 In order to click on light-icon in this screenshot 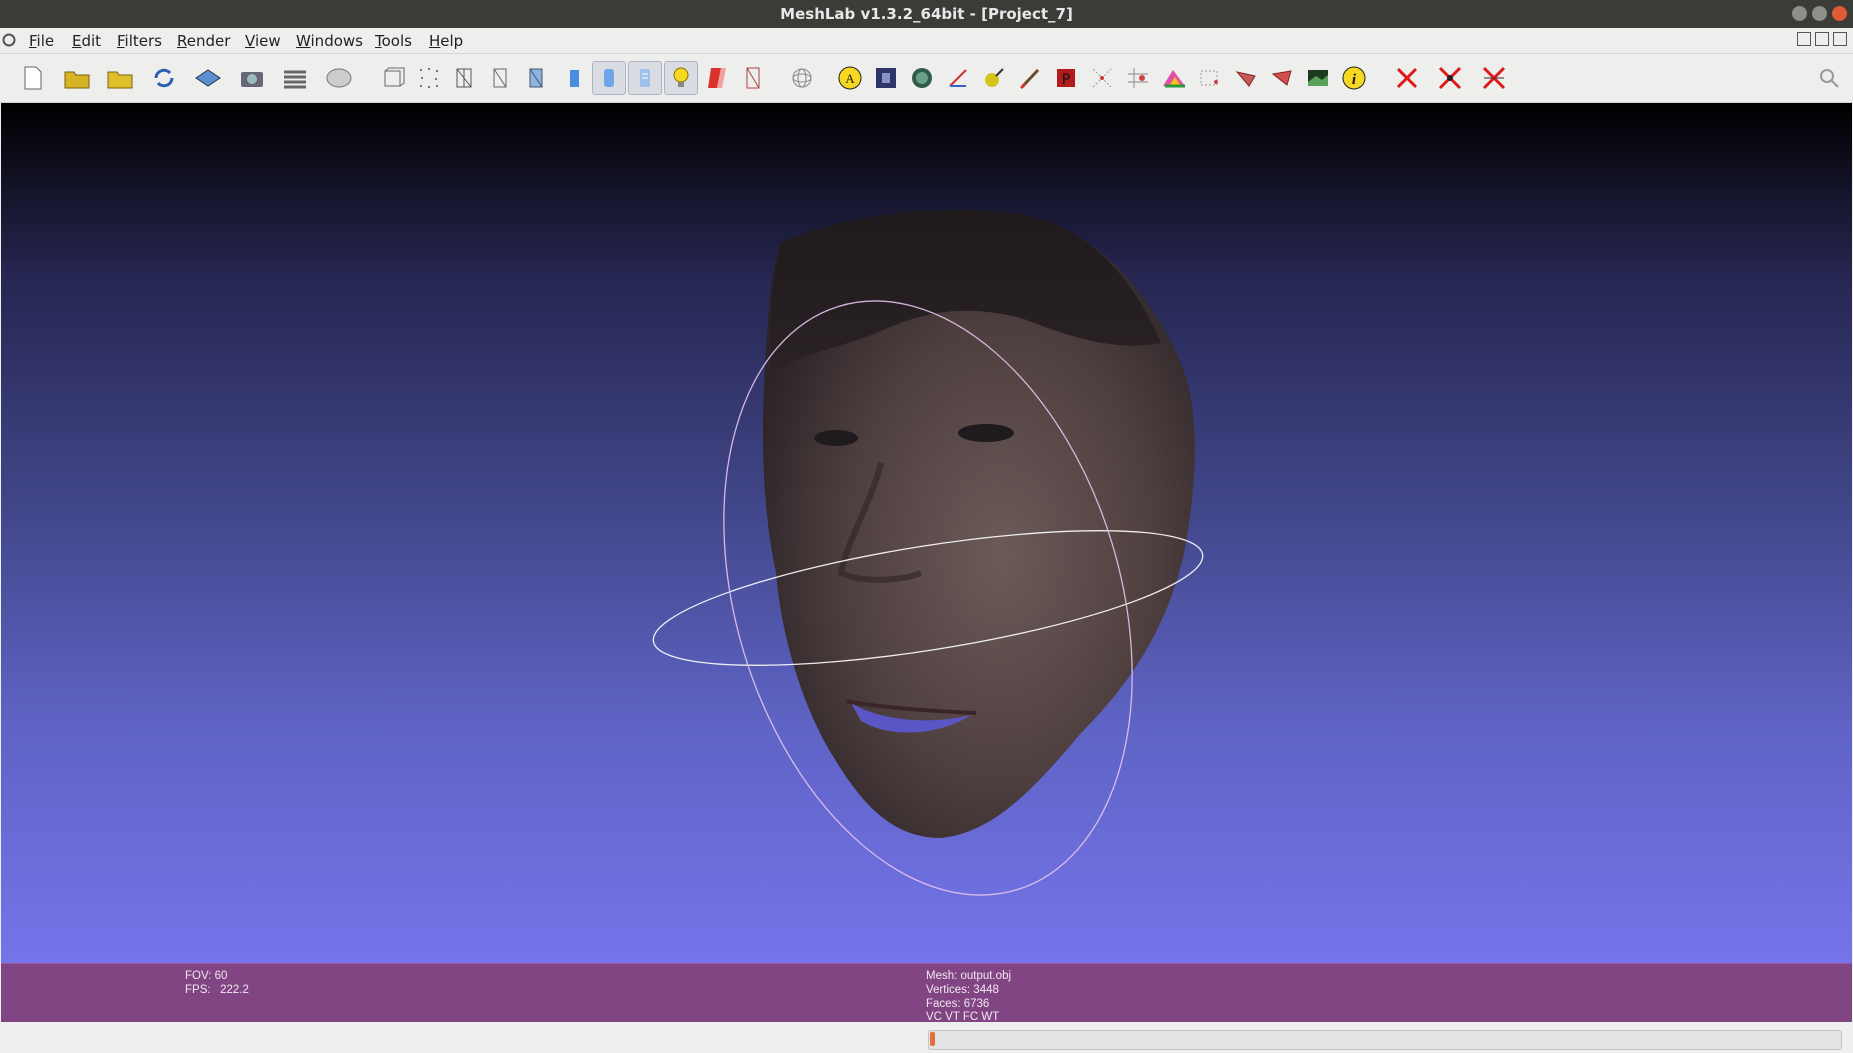, I will do `click(681, 78)`.